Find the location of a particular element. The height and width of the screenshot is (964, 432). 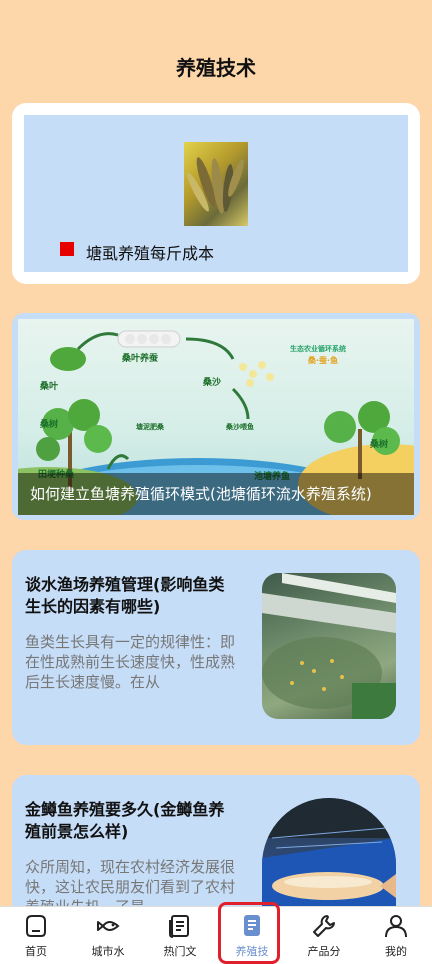

article-title: 金鳟鱼养殖要多久(金鳟鱼养殖前景怎么样) is located at coordinates (125, 820).